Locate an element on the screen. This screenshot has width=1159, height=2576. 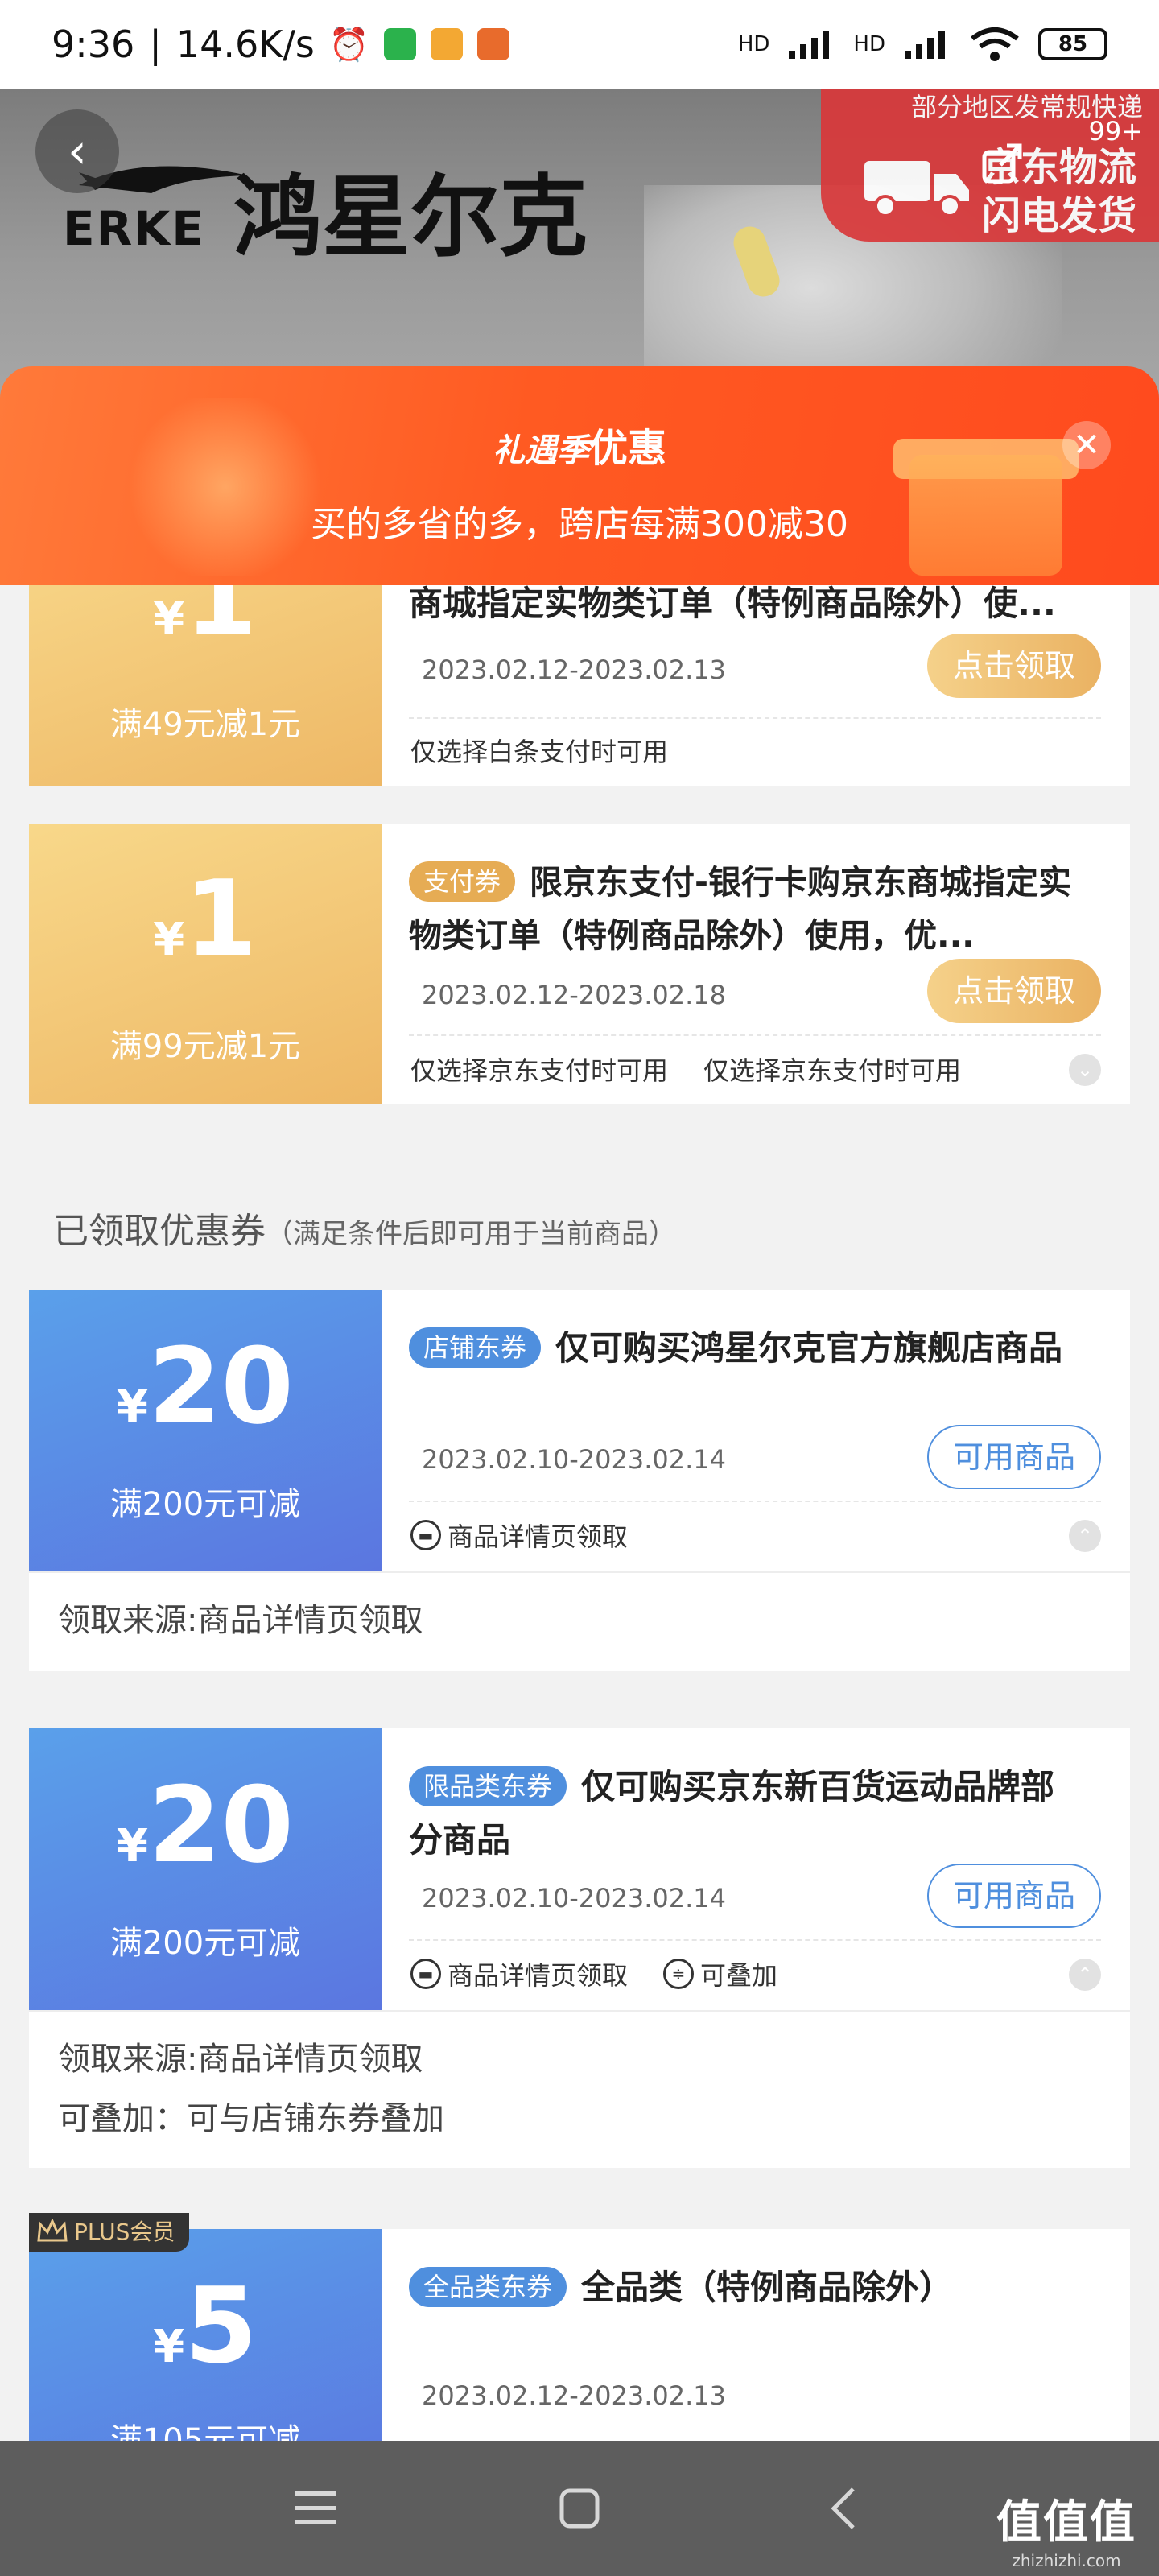
promo-subtitle: 买的多省的多，跨店每满300减30 is located at coordinates (579, 524).